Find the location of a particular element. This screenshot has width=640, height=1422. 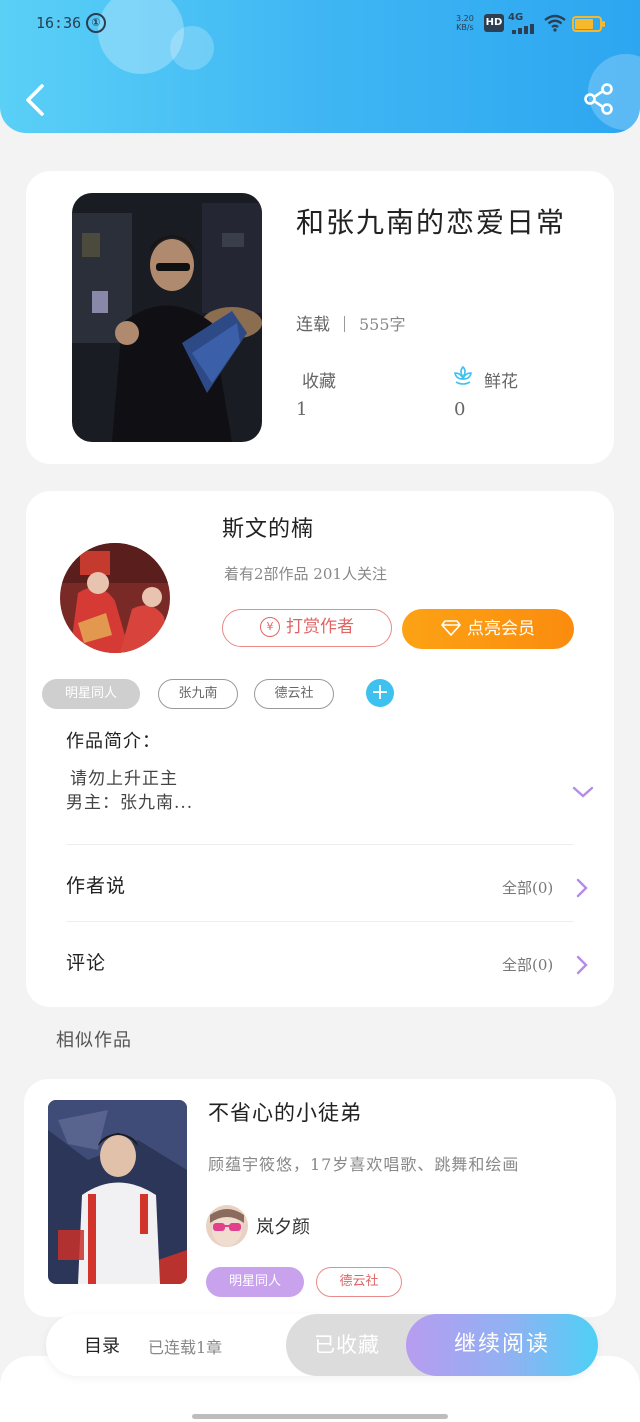

wifi-icon is located at coordinates (555, 23).